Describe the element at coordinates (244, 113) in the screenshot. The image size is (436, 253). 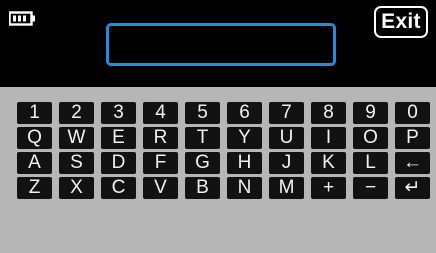
I see `key-6: 6` at that location.